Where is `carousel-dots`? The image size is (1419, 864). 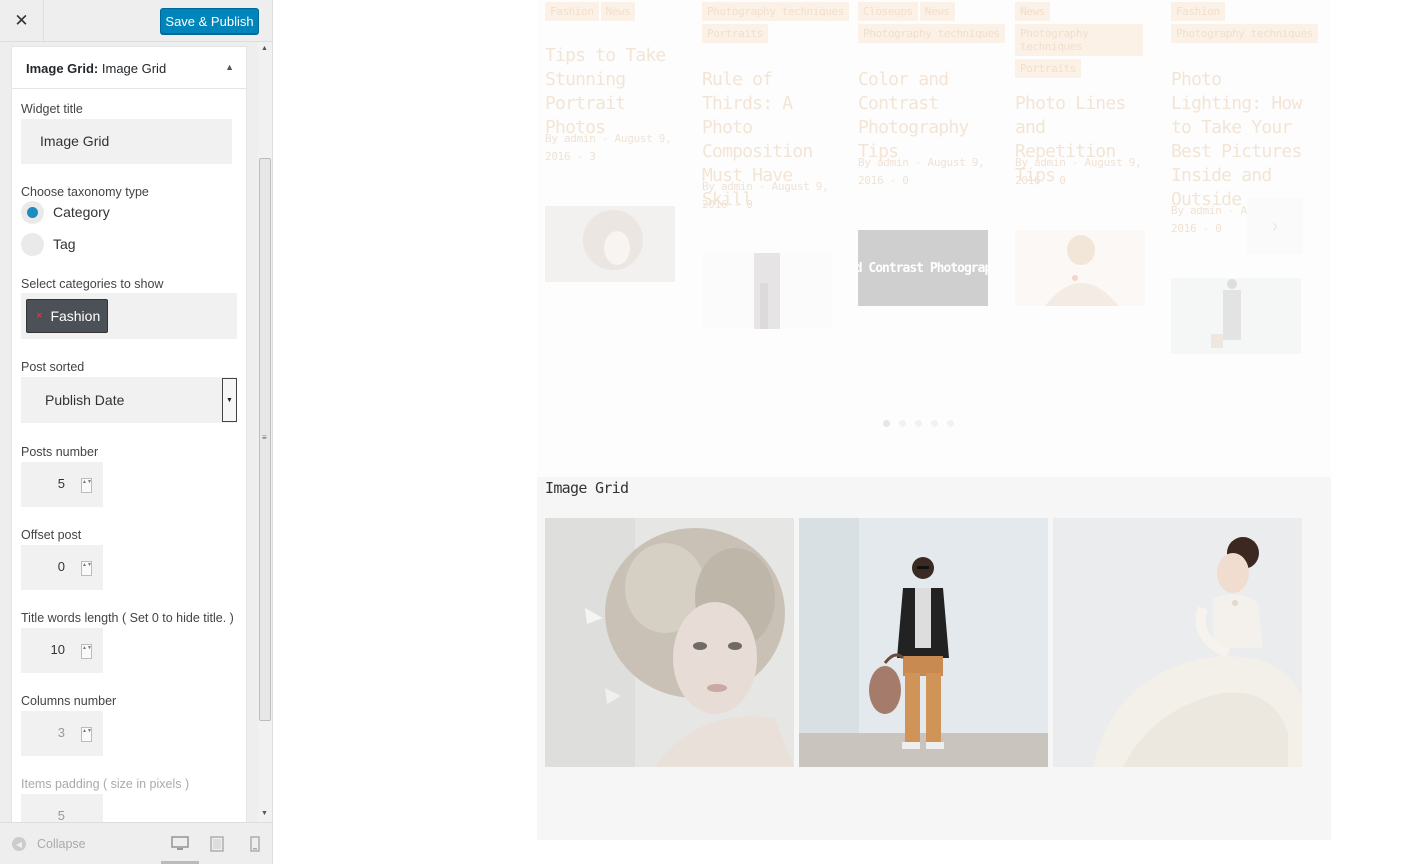 carousel-dots is located at coordinates (923, 423).